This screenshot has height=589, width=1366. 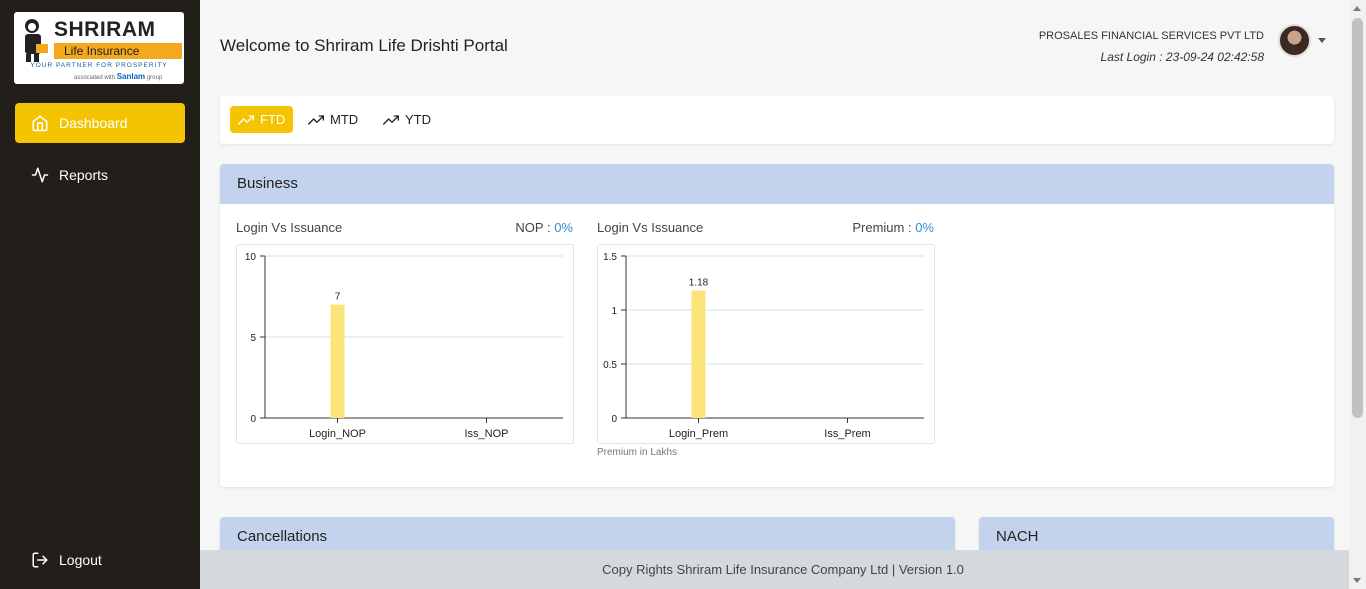 I want to click on y-tick-label: 10, so click(x=251, y=257).